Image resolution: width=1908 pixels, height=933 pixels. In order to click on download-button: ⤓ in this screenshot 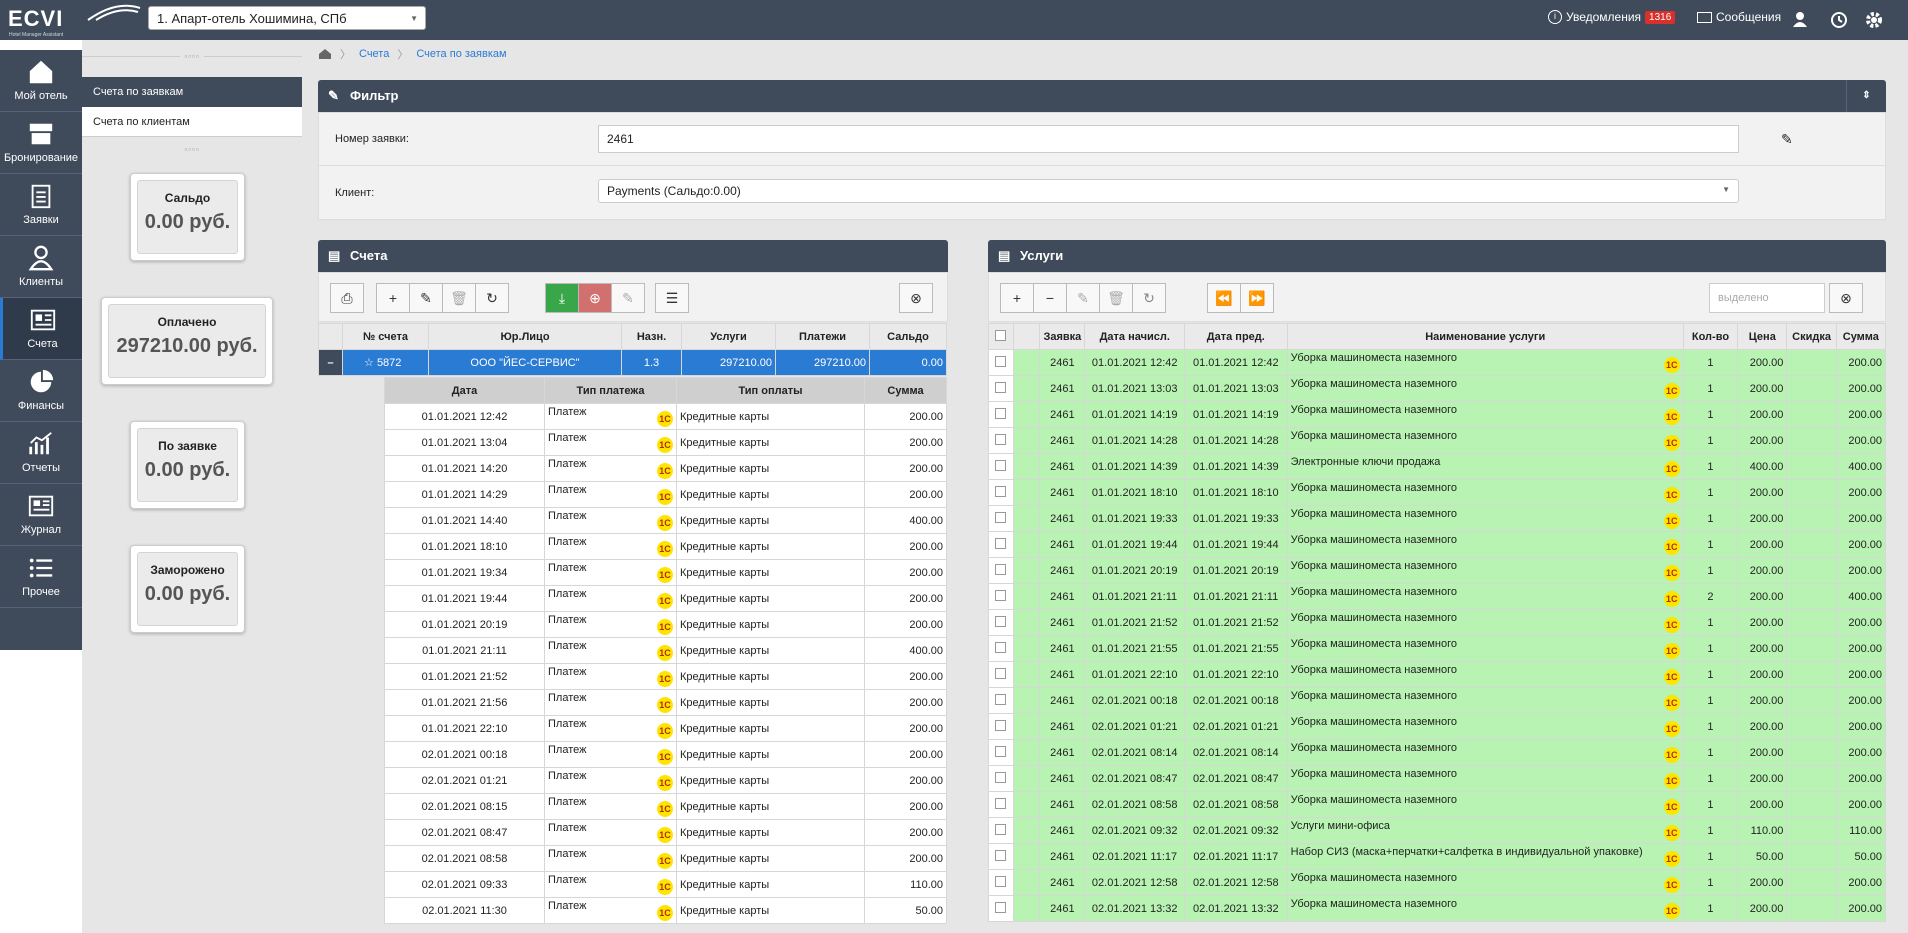, I will do `click(562, 298)`.